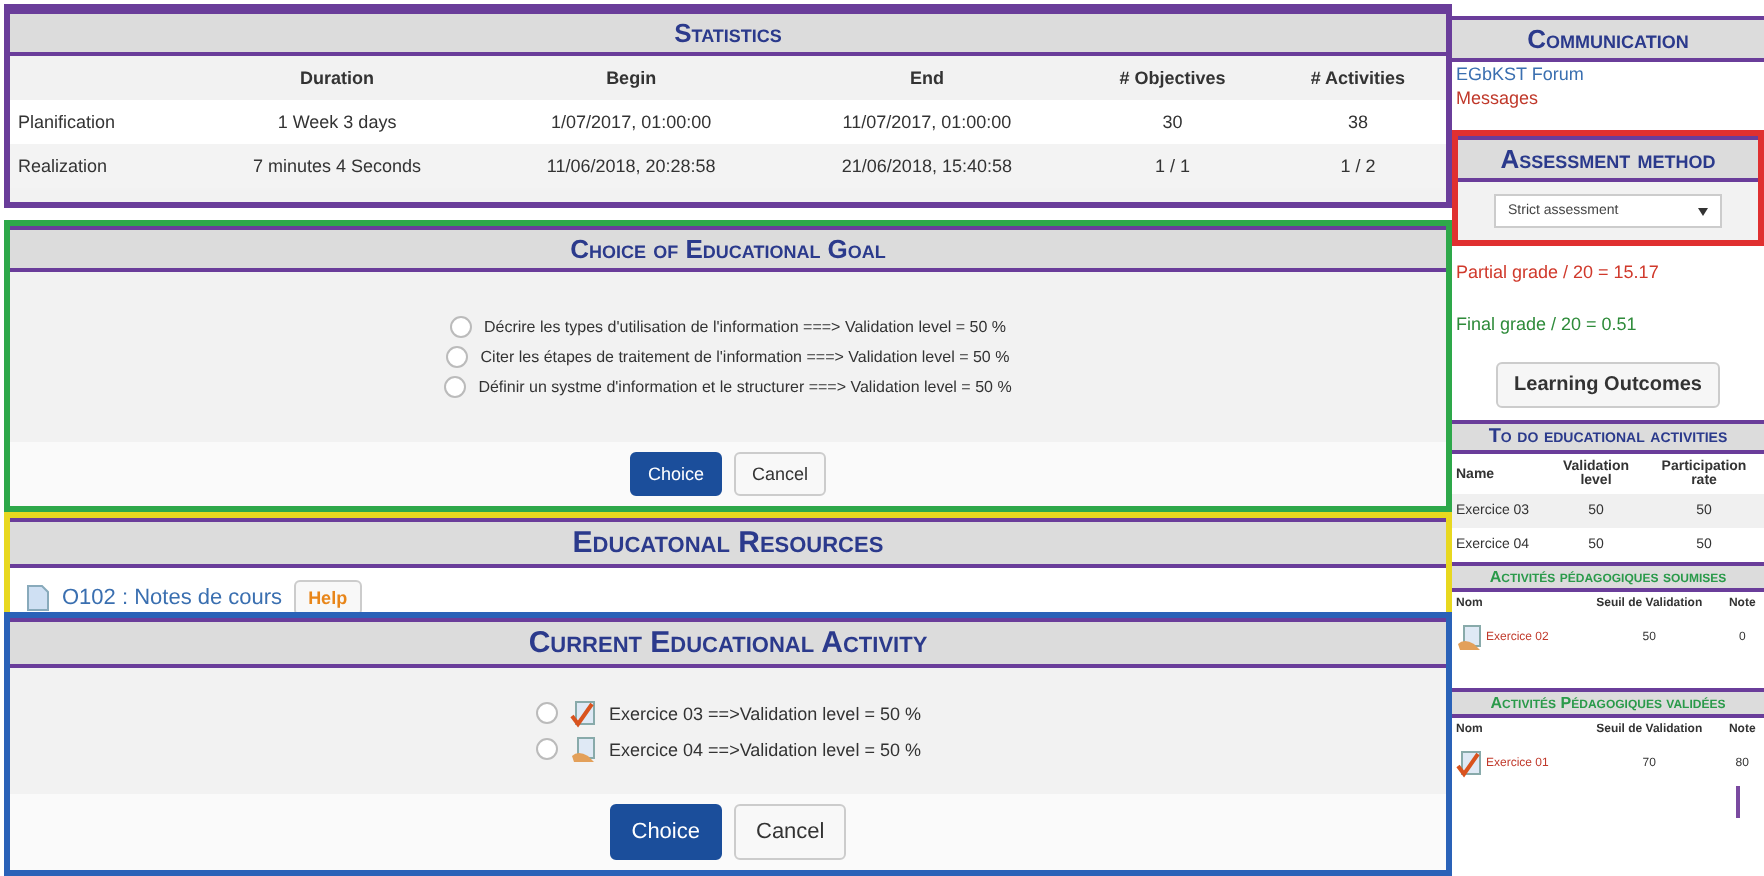 The width and height of the screenshot is (1764, 876). What do you see at coordinates (1557, 273) in the screenshot?
I see `grade-text: Partial grade / 20 = 15.17` at bounding box center [1557, 273].